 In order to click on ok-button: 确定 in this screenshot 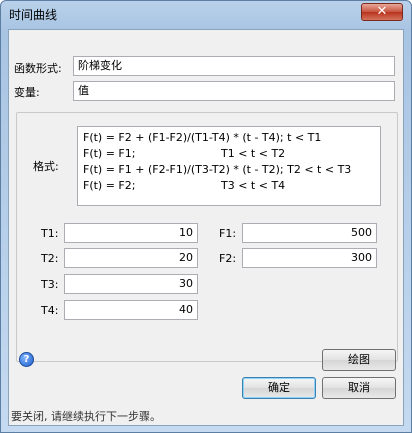, I will do `click(279, 388)`.